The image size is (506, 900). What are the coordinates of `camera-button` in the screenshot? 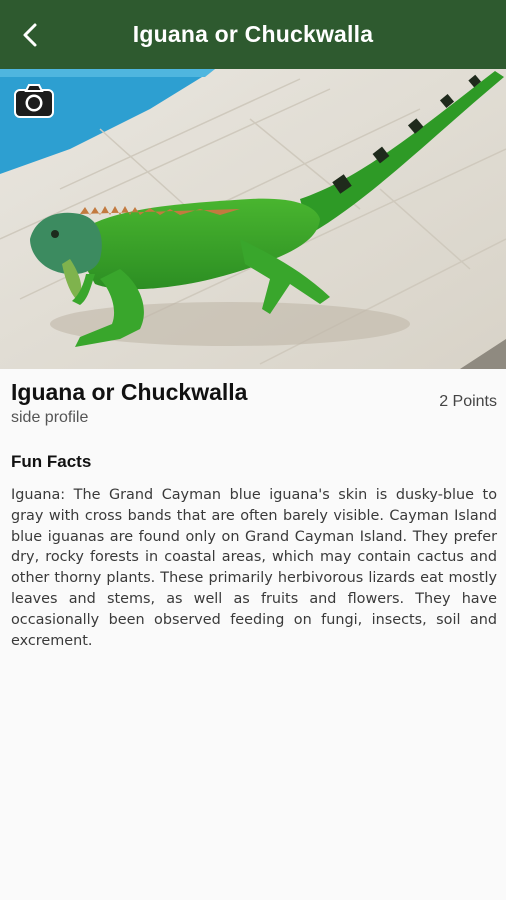 It's located at (34, 101).